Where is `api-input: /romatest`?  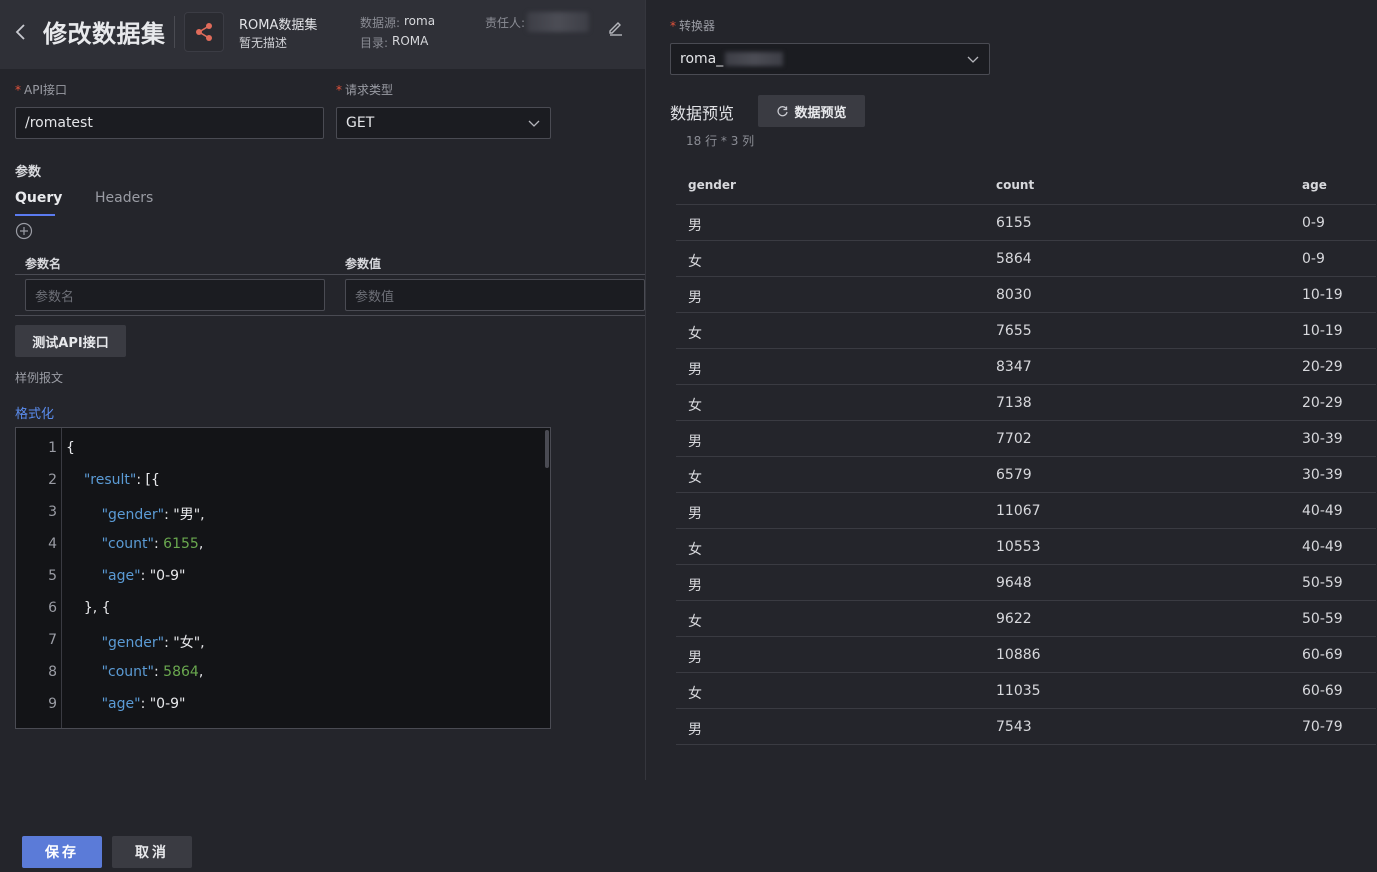
api-input: /romatest is located at coordinates (169, 123).